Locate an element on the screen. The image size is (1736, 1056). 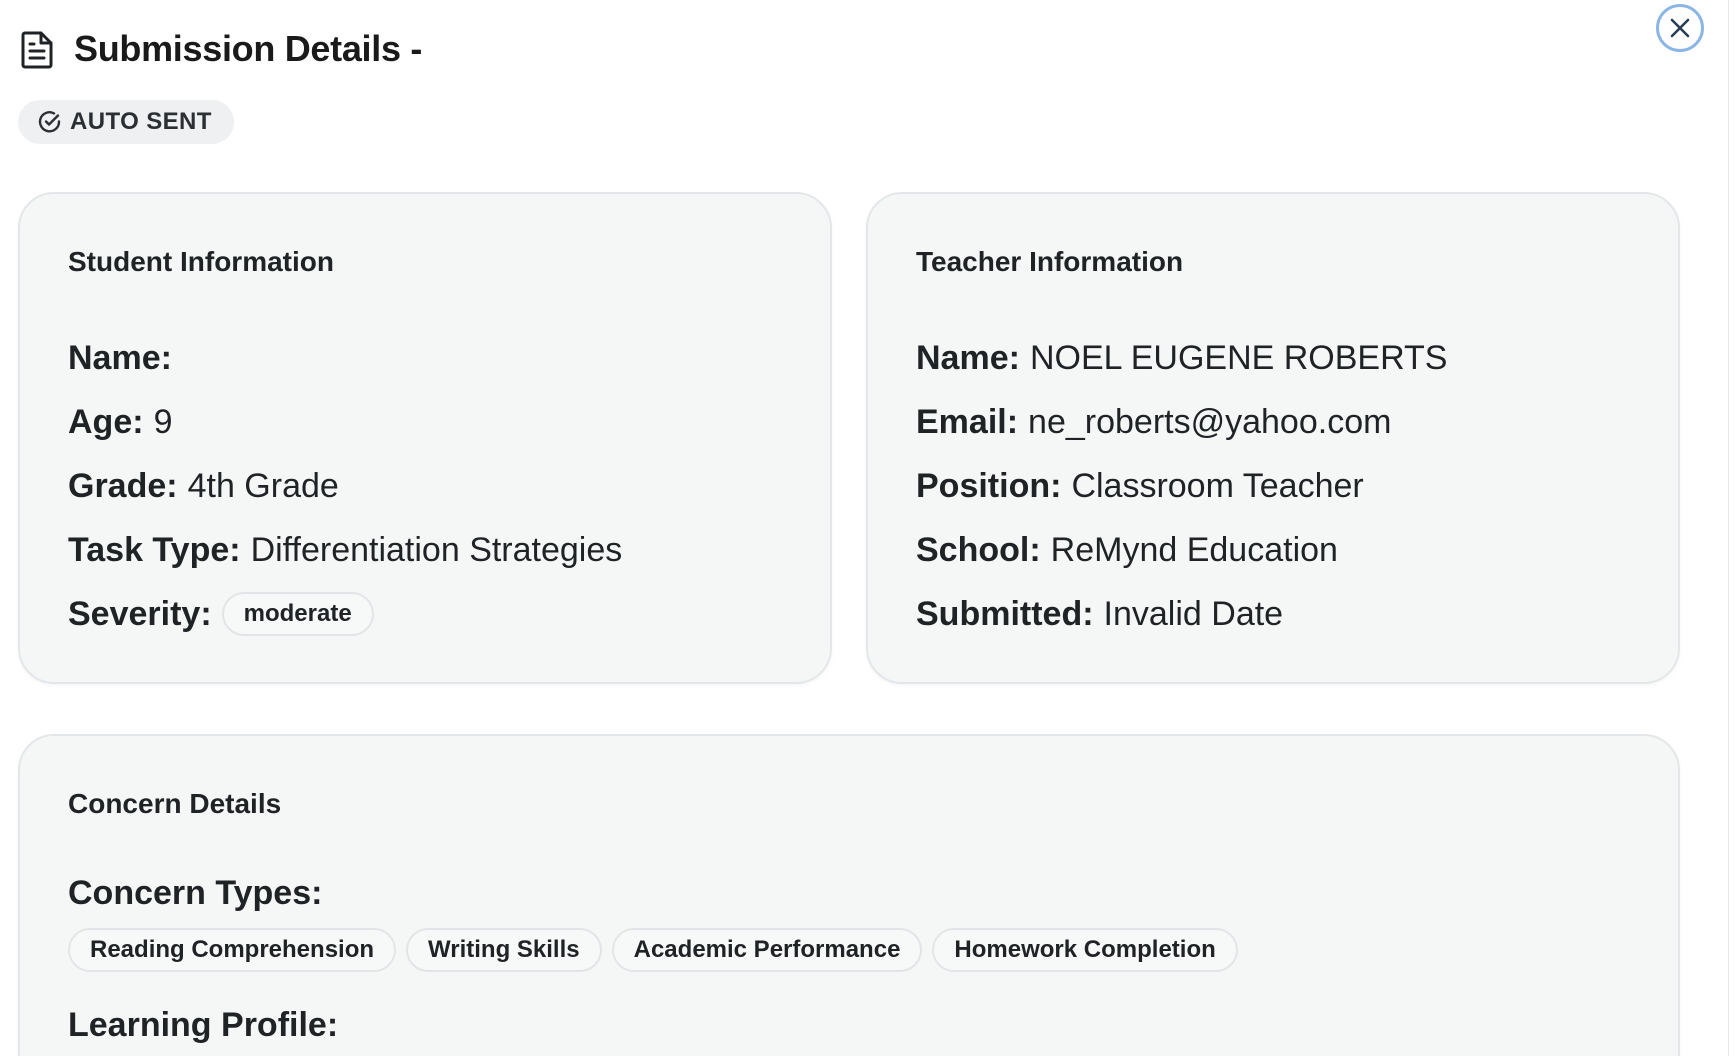
teacher-position-value: Classroom Teacher is located at coordinates (1217, 485).